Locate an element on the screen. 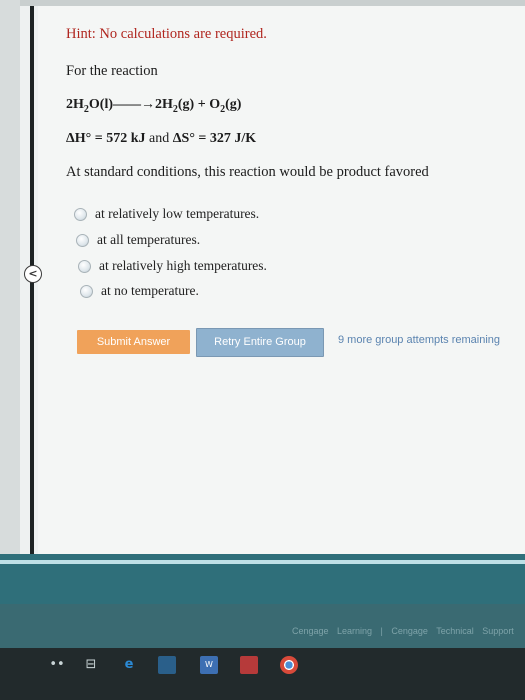  eq-lhs: 2H is located at coordinates (75, 104).